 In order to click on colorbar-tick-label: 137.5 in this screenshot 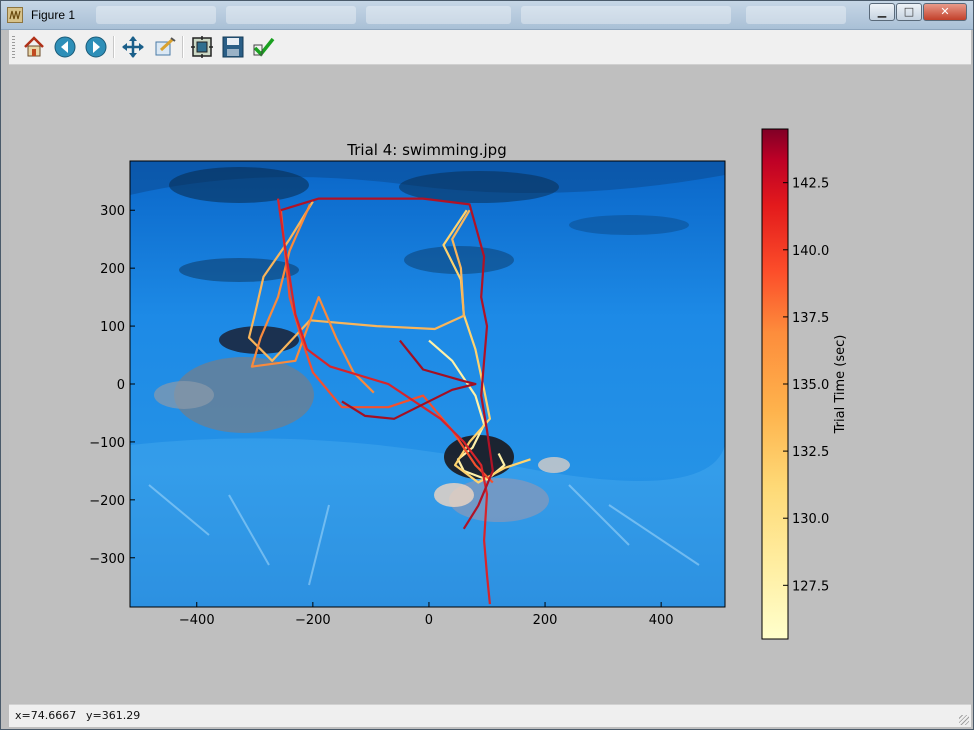, I will do `click(810, 318)`.